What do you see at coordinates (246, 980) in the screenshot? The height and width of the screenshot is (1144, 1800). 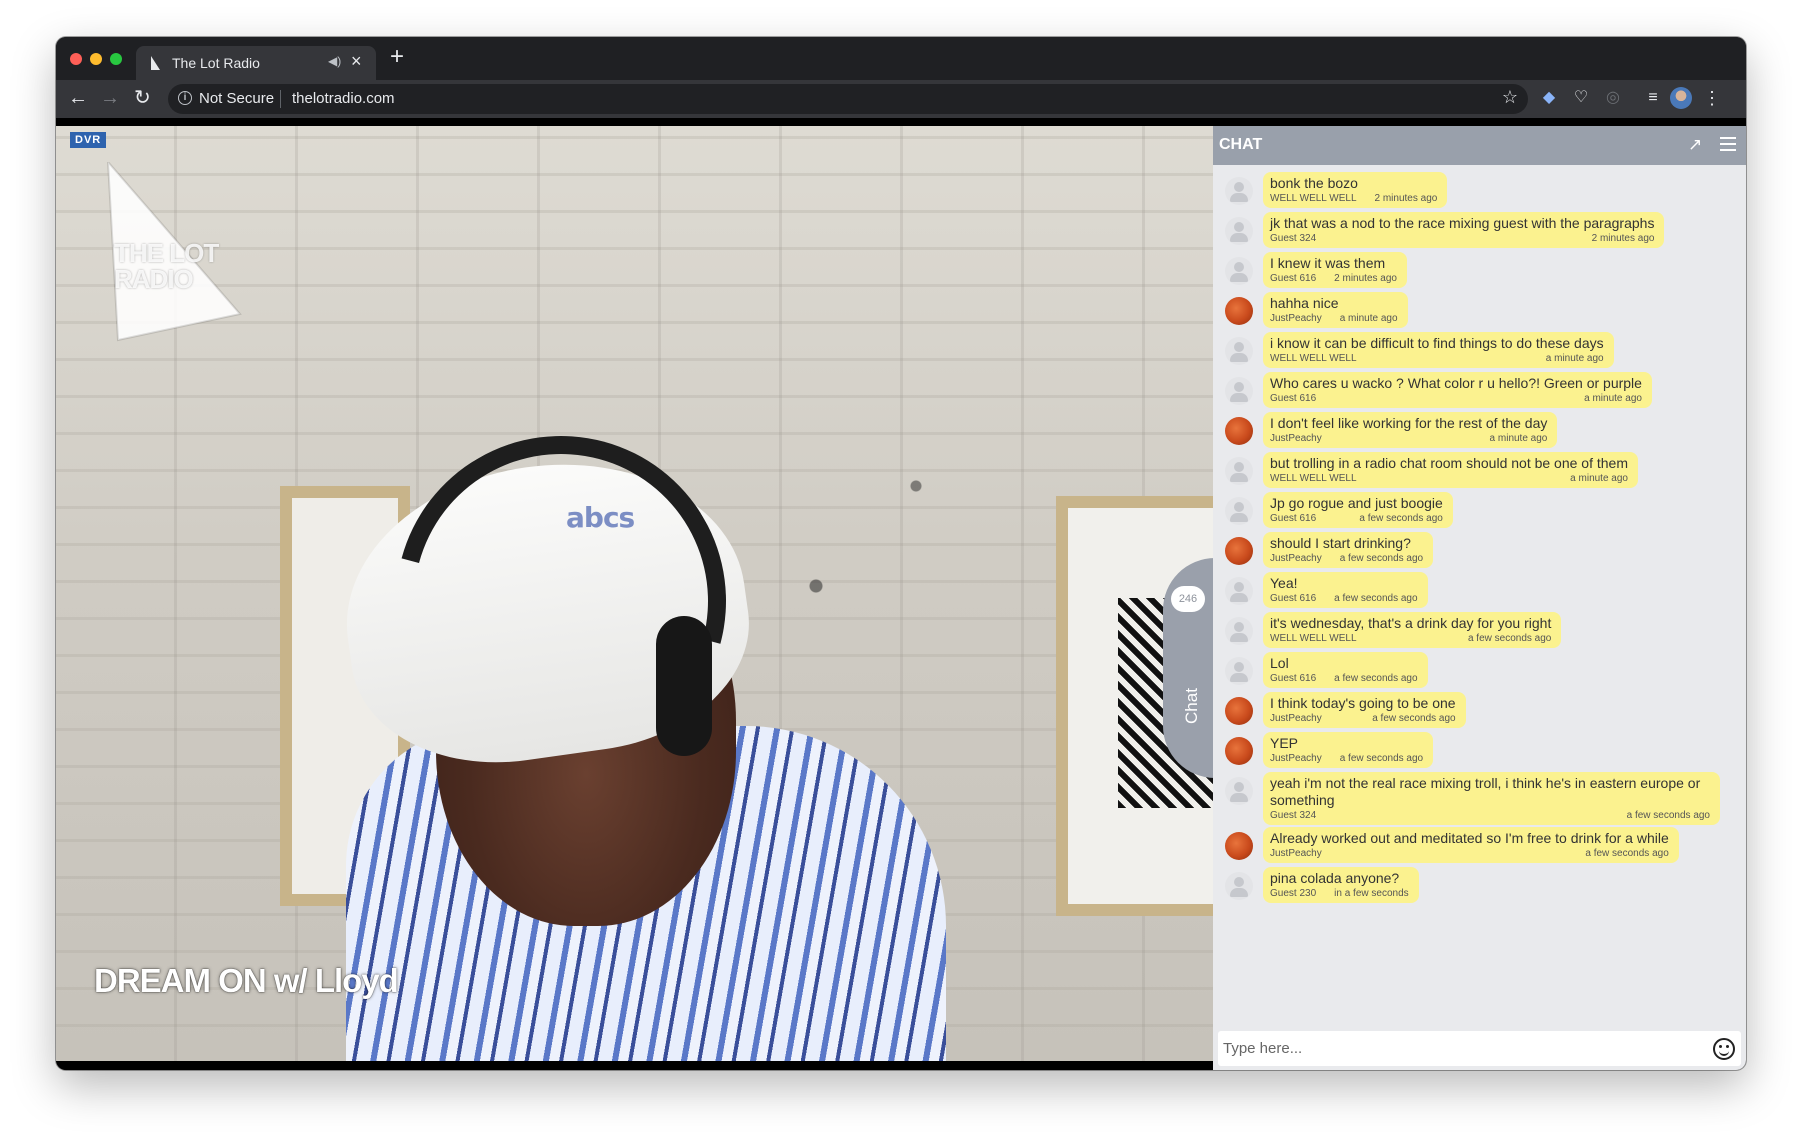 I see `show-title: DREAM ON w/ Lloyd` at bounding box center [246, 980].